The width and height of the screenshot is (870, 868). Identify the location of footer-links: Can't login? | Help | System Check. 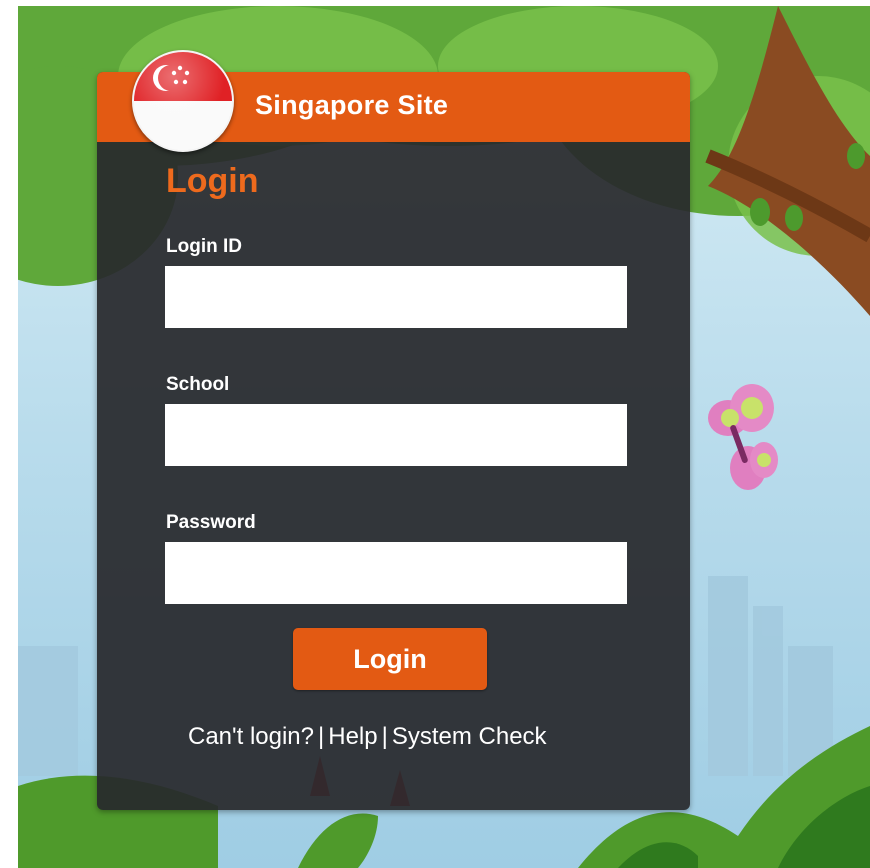
(367, 737).